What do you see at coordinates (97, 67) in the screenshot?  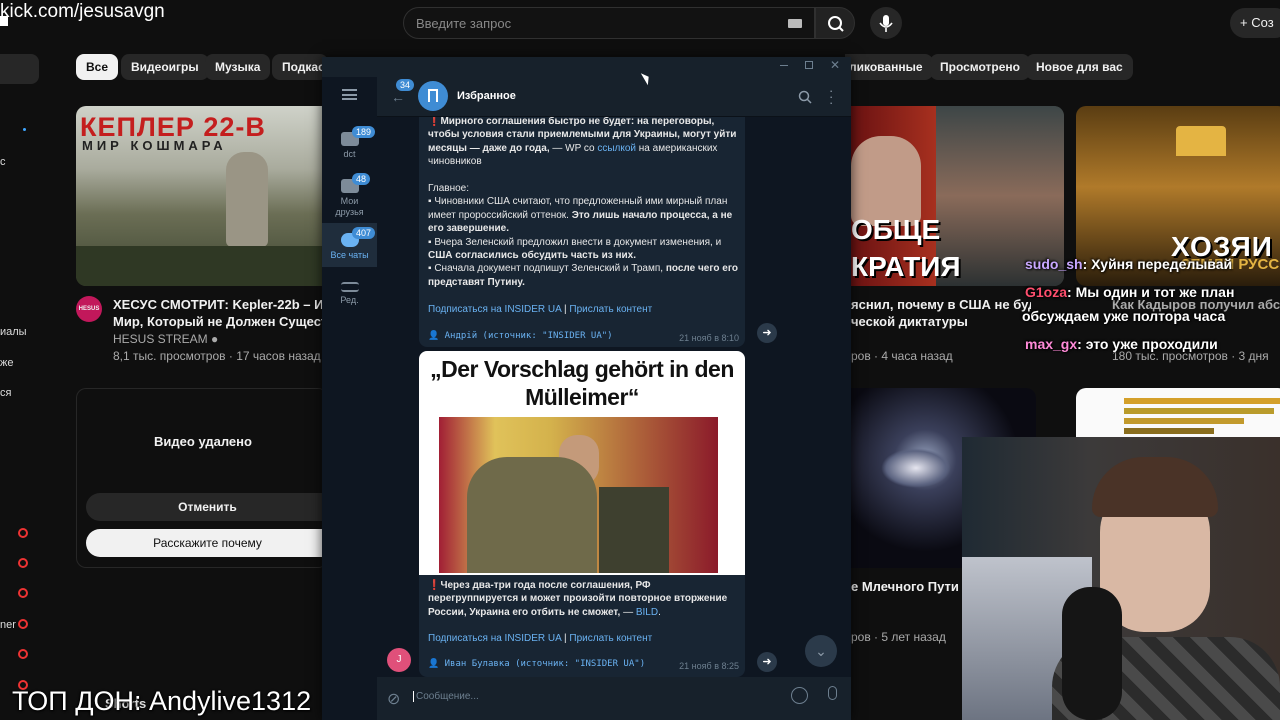 I see `chip-all: Все` at bounding box center [97, 67].